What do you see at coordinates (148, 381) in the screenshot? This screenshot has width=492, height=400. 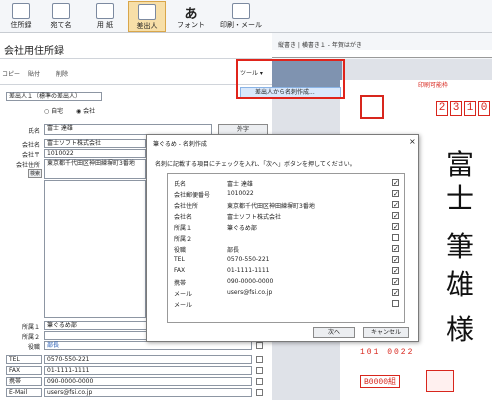 I see `mobile-field: 090-0000-0000` at bounding box center [148, 381].